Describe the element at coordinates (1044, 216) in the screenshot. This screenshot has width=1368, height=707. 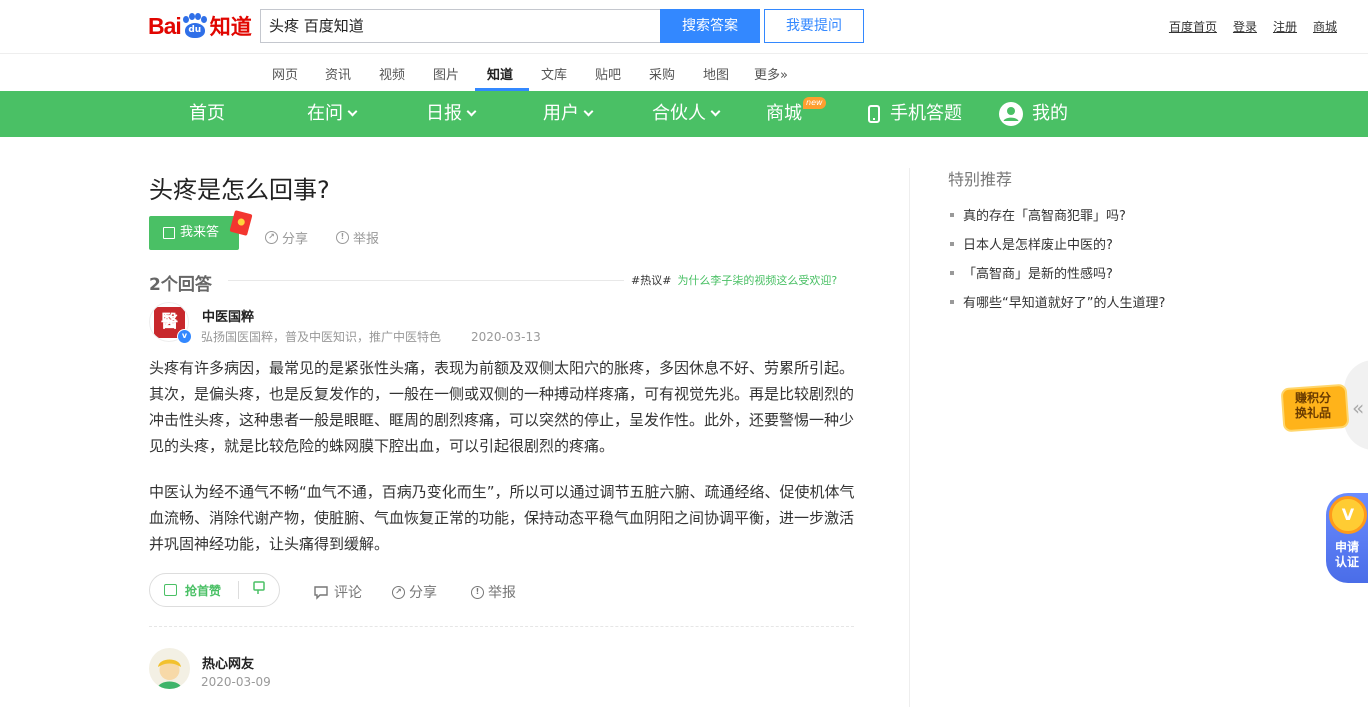
I see `recommend-item-label: 真的存在「高智商犯罪」吗?` at that location.